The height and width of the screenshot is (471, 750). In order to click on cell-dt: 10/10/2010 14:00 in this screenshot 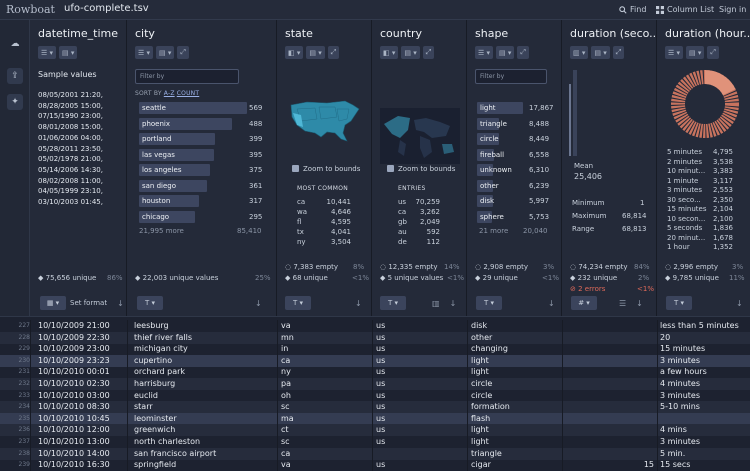, I will do `click(82, 453)`.